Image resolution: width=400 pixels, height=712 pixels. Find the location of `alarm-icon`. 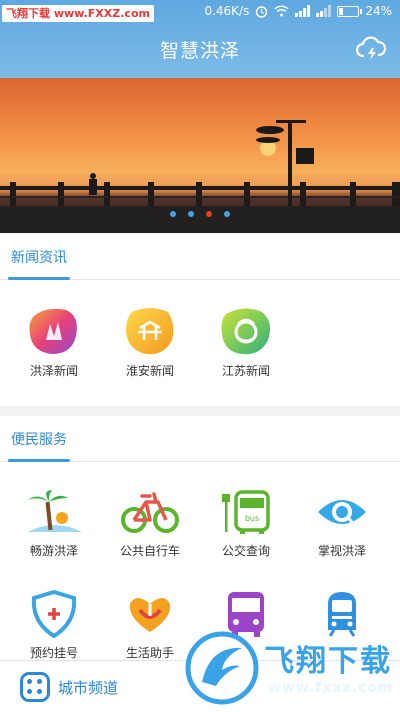

alarm-icon is located at coordinates (262, 11).